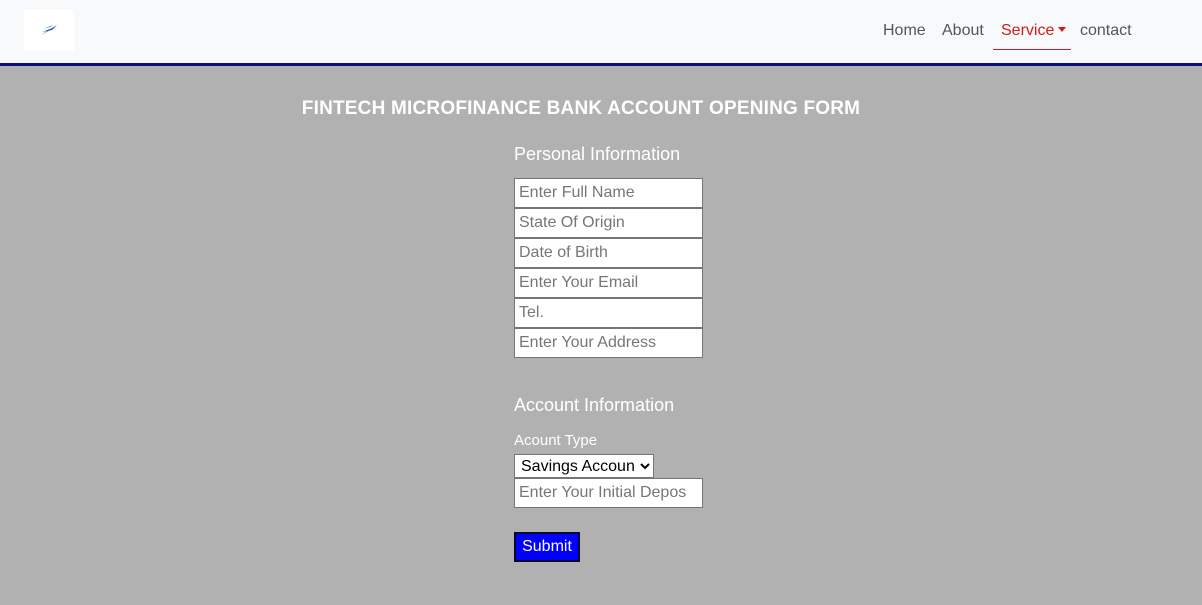 The width and height of the screenshot is (1202, 605). What do you see at coordinates (1028, 30) in the screenshot?
I see `nav-service-label: Service` at bounding box center [1028, 30].